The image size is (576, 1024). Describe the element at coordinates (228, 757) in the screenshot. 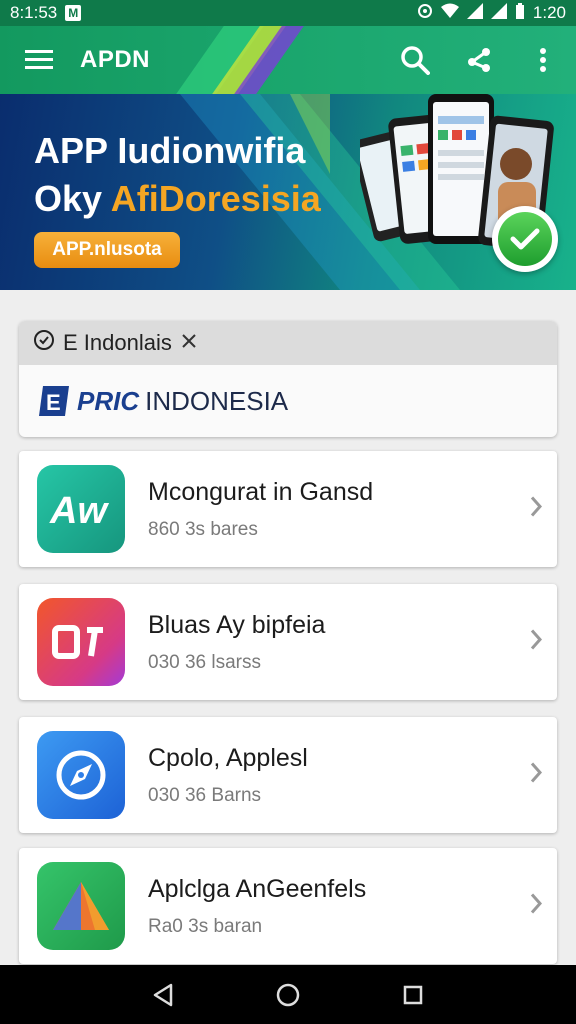

I see `app-name: Cpolo, Applesl` at that location.